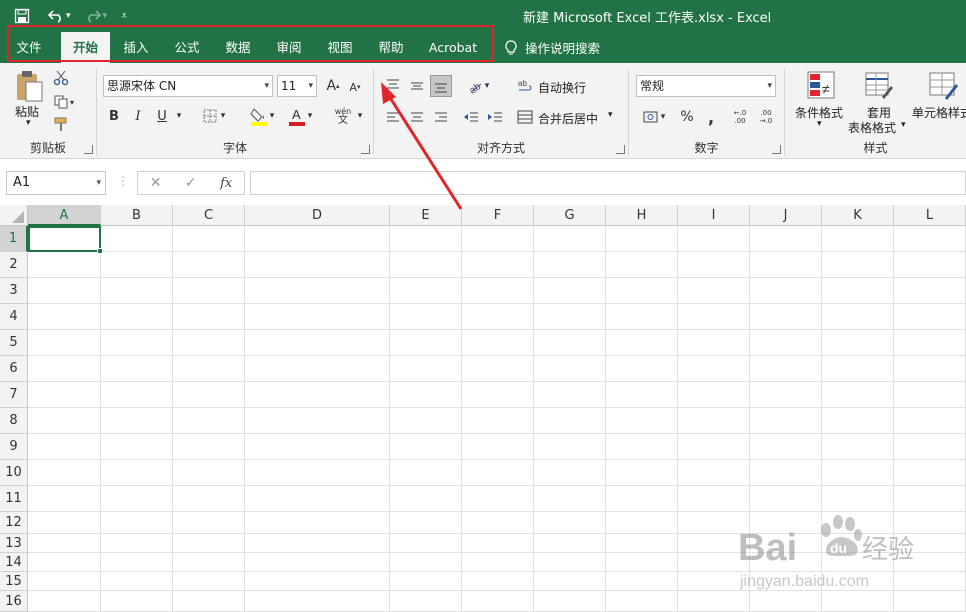 The image size is (966, 612). Describe the element at coordinates (872, 127) in the screenshot. I see `format-as-table-label-bottom: 表格格式` at that location.